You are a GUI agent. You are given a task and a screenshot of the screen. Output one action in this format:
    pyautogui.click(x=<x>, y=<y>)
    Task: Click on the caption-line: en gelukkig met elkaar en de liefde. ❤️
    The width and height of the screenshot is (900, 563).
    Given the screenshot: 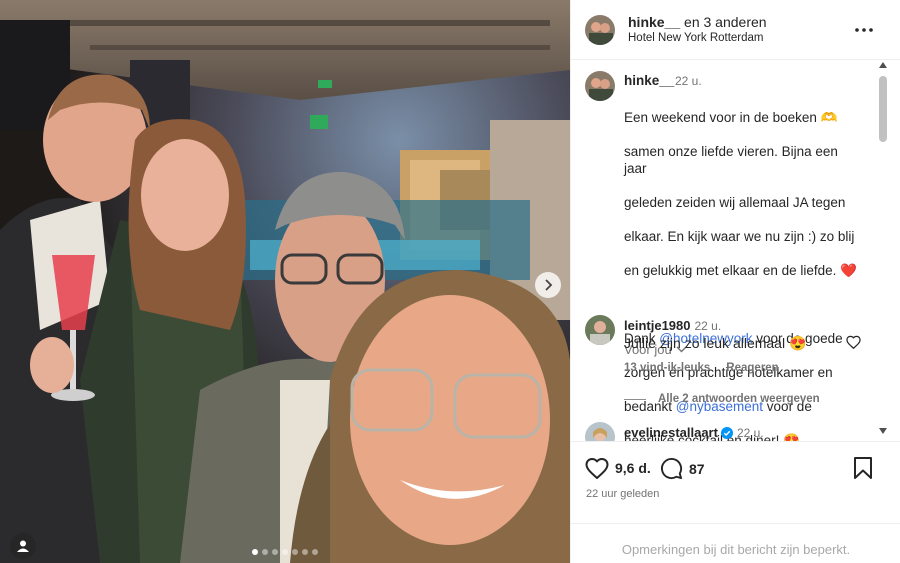 What is the action you would take?
    pyautogui.click(x=740, y=270)
    